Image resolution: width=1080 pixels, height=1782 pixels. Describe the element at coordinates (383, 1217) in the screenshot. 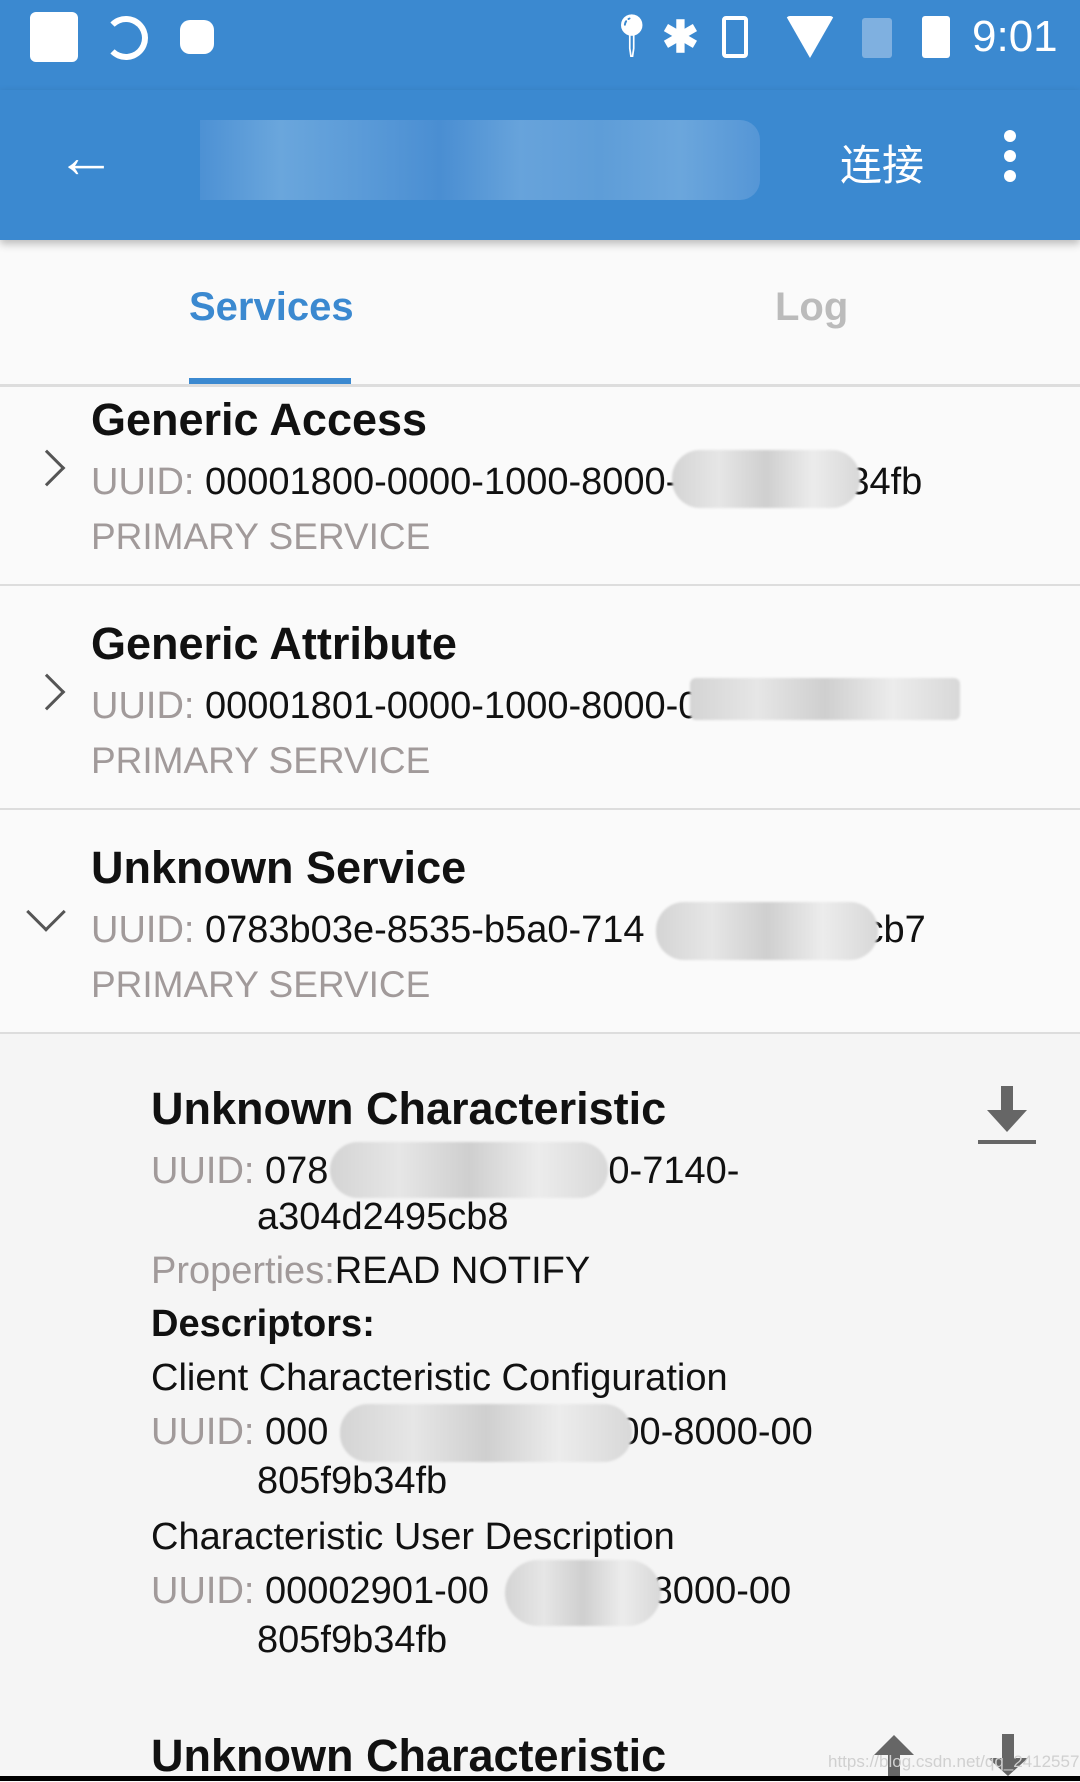

I see `characteristic-uuid-cont: a304d2495cb8` at that location.